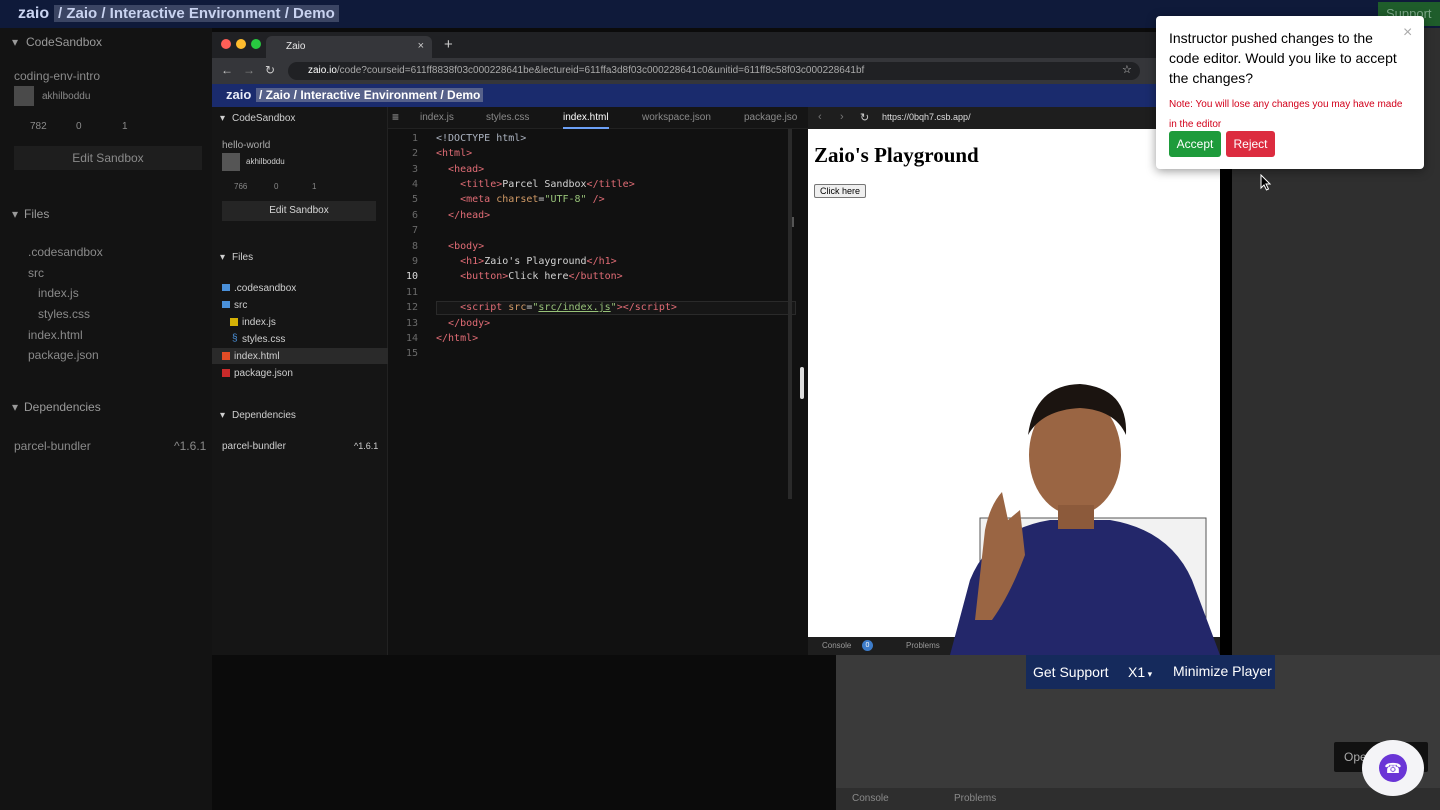 Image resolution: width=1440 pixels, height=810 pixels. What do you see at coordinates (414, 215) in the screenshot?
I see `line-number: 6` at bounding box center [414, 215].